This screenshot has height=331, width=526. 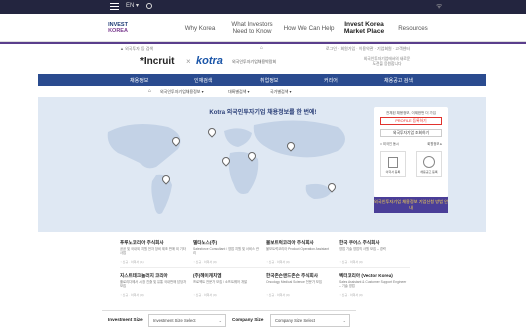 What do you see at coordinates (393, 172) in the screenshot?
I see `resume-register-label: 이력서 등록` at bounding box center [393, 172].